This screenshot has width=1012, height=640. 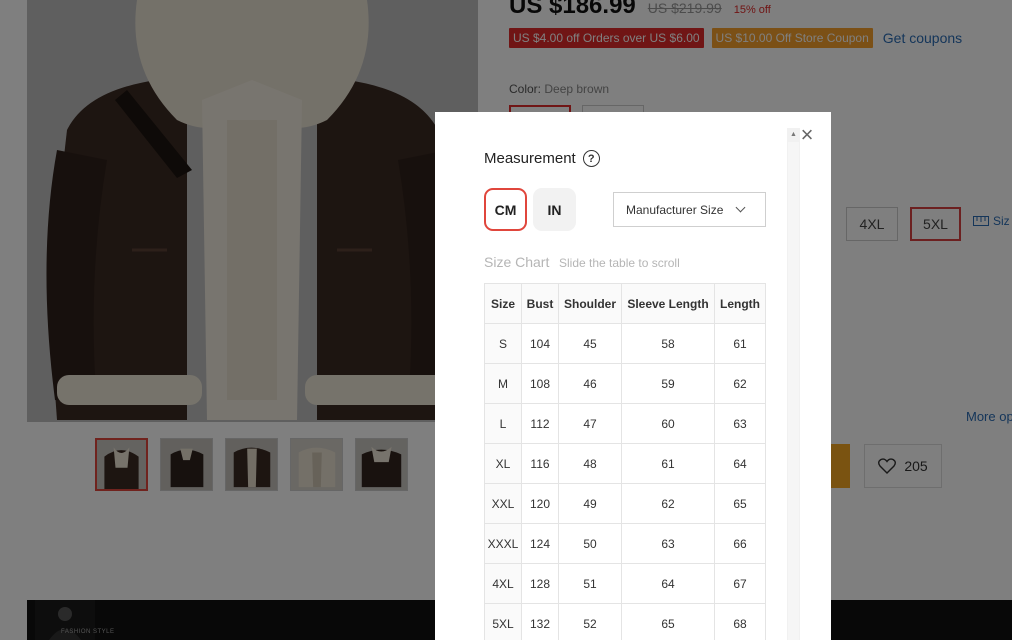 I want to click on table-row: 5XL 132 52 65 68, so click(x=625, y=621).